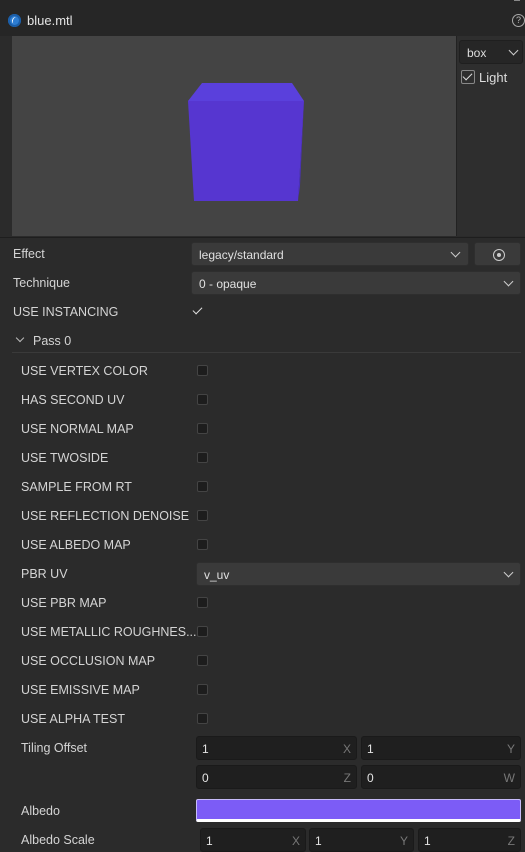 Image resolution: width=525 pixels, height=852 pixels. I want to click on axis-label: W, so click(509, 778).